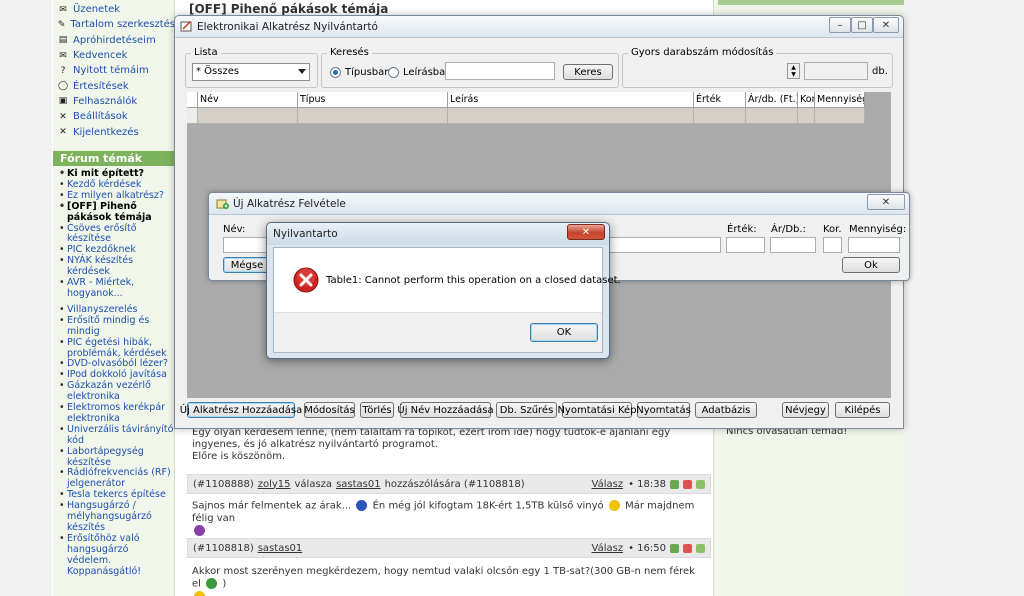  What do you see at coordinates (793, 74) in the screenshot?
I see `spin-down-icon: ▼` at bounding box center [793, 74].